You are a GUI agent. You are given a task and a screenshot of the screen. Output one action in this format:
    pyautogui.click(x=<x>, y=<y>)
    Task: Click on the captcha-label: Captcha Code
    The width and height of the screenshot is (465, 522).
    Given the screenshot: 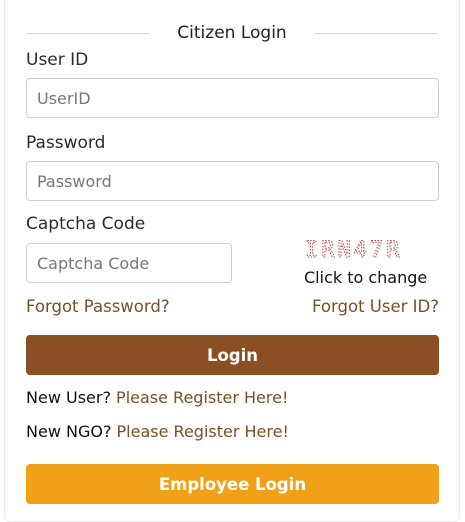 What is the action you would take?
    pyautogui.click(x=86, y=224)
    